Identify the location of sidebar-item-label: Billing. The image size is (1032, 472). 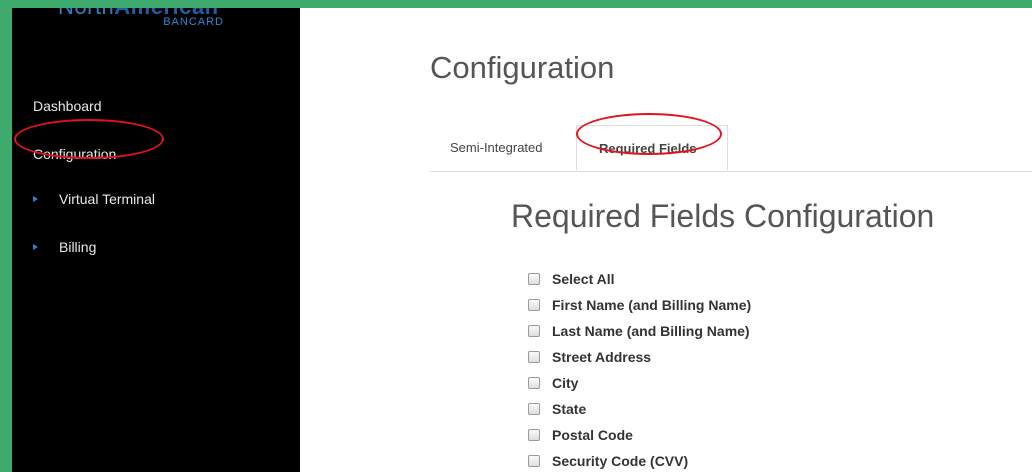
(78, 247).